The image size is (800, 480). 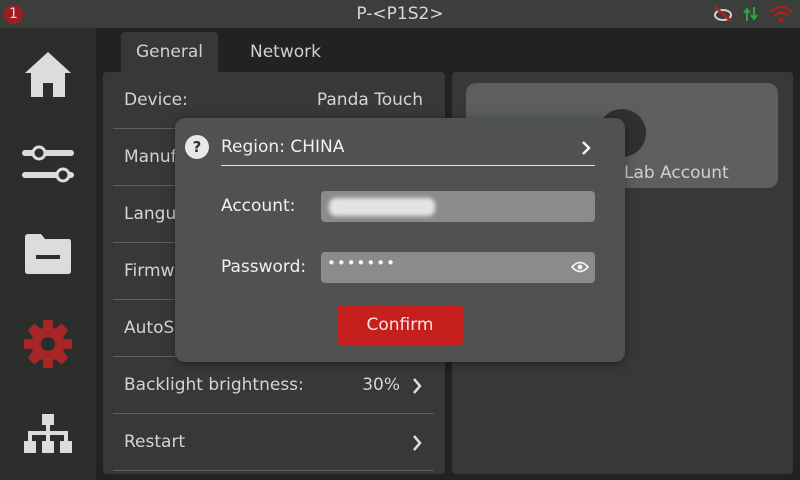 I want to click on device-value: Panda Touch, so click(x=369, y=100).